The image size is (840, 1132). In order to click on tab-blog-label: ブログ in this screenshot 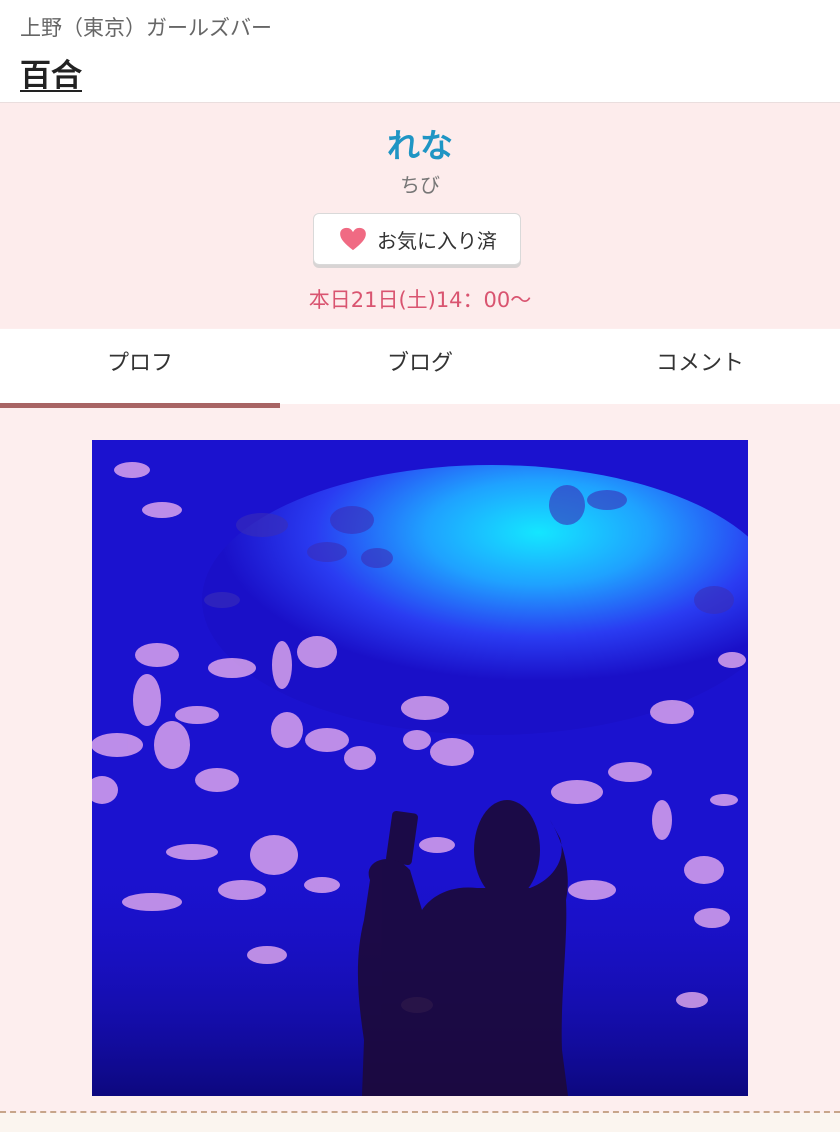, I will do `click(419, 363)`.